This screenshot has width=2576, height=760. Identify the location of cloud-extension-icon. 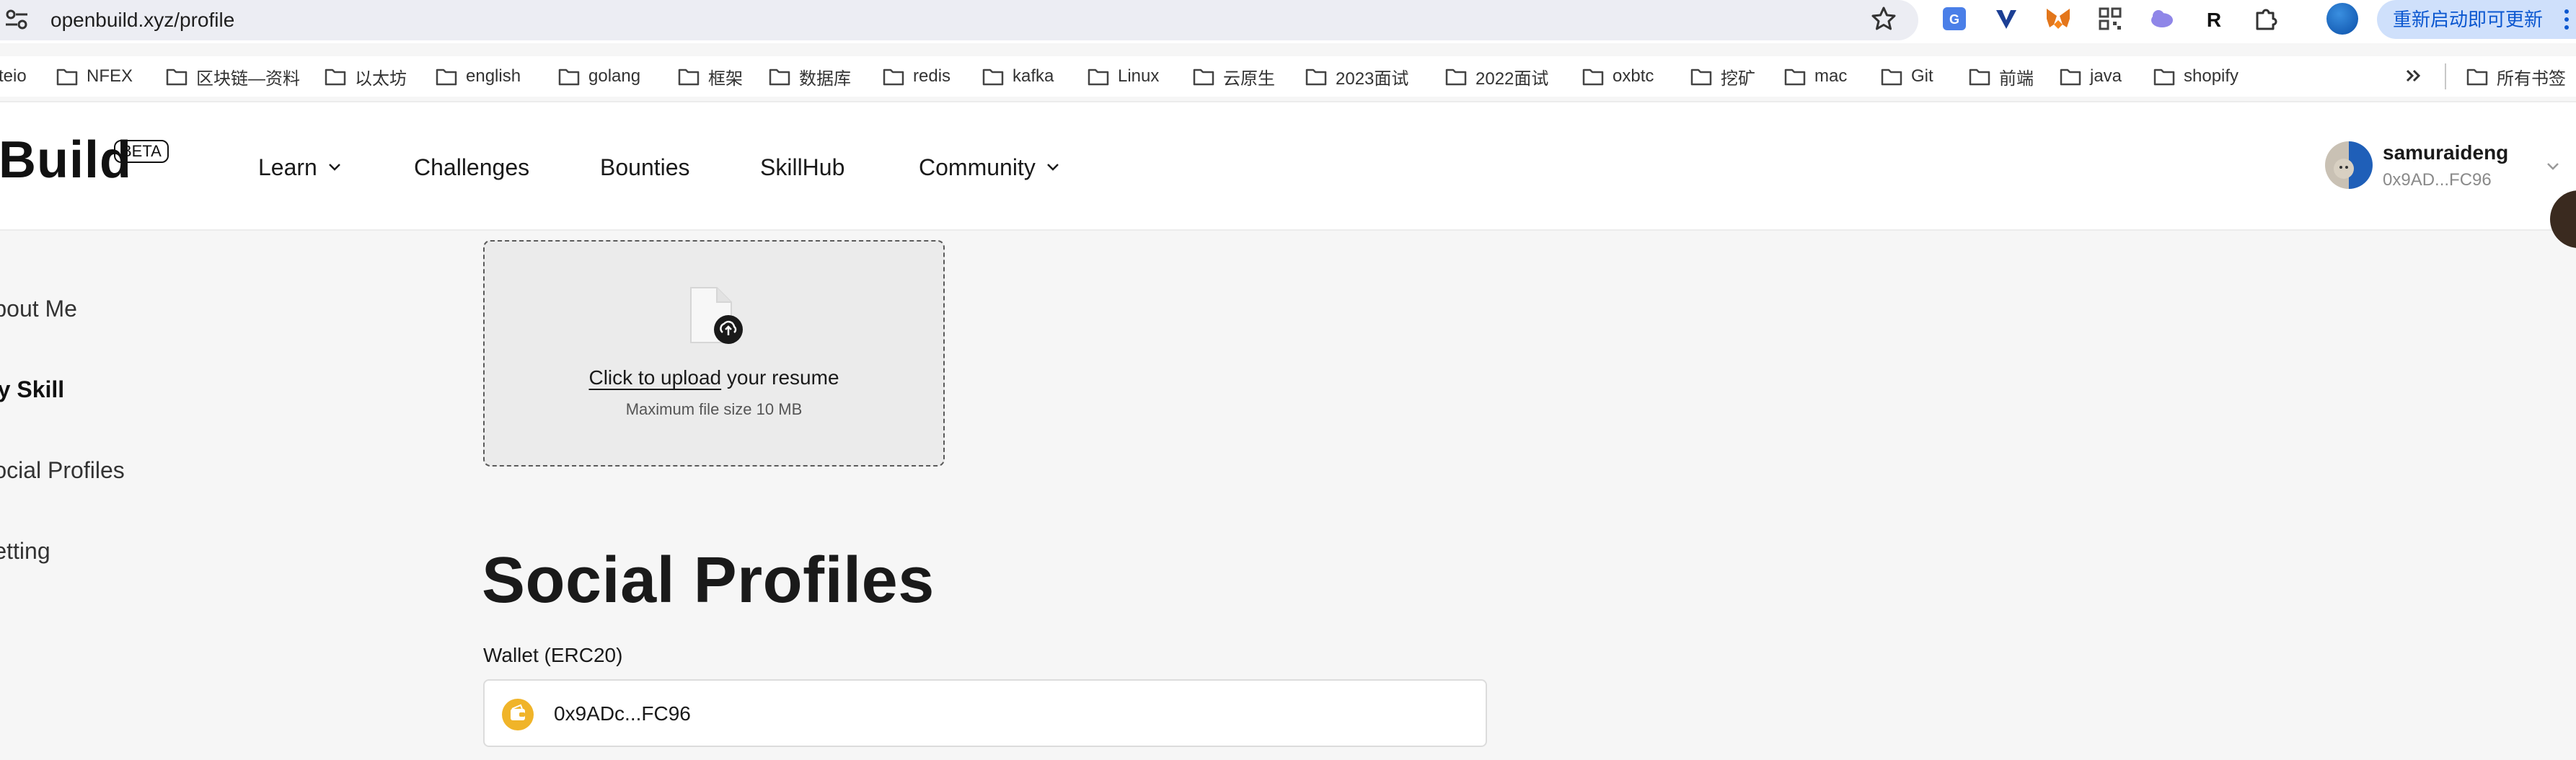
(2162, 18).